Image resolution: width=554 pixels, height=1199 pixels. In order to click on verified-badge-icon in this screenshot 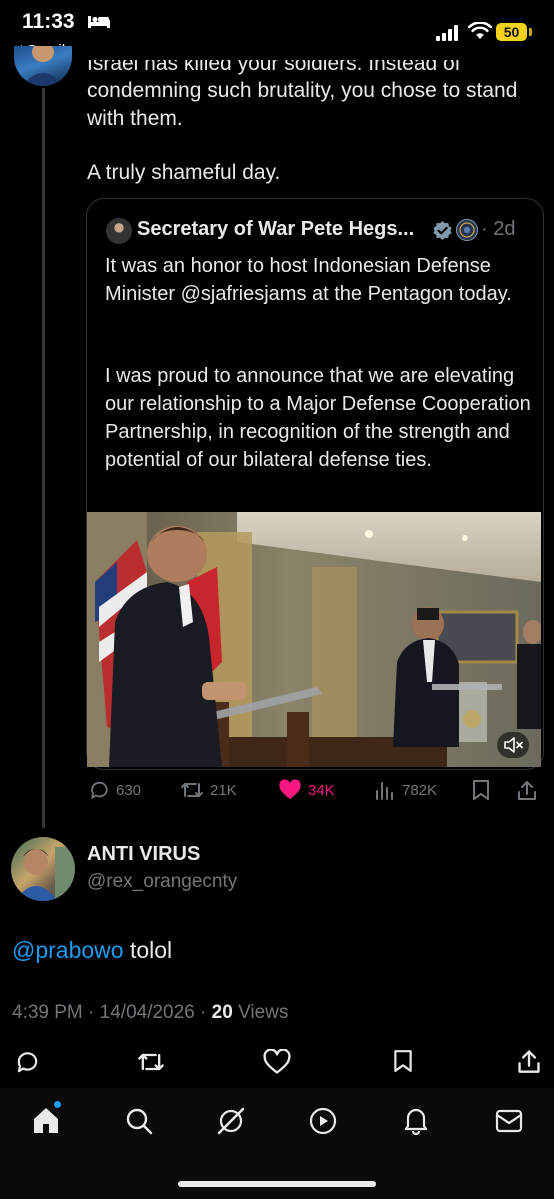, I will do `click(442, 230)`.